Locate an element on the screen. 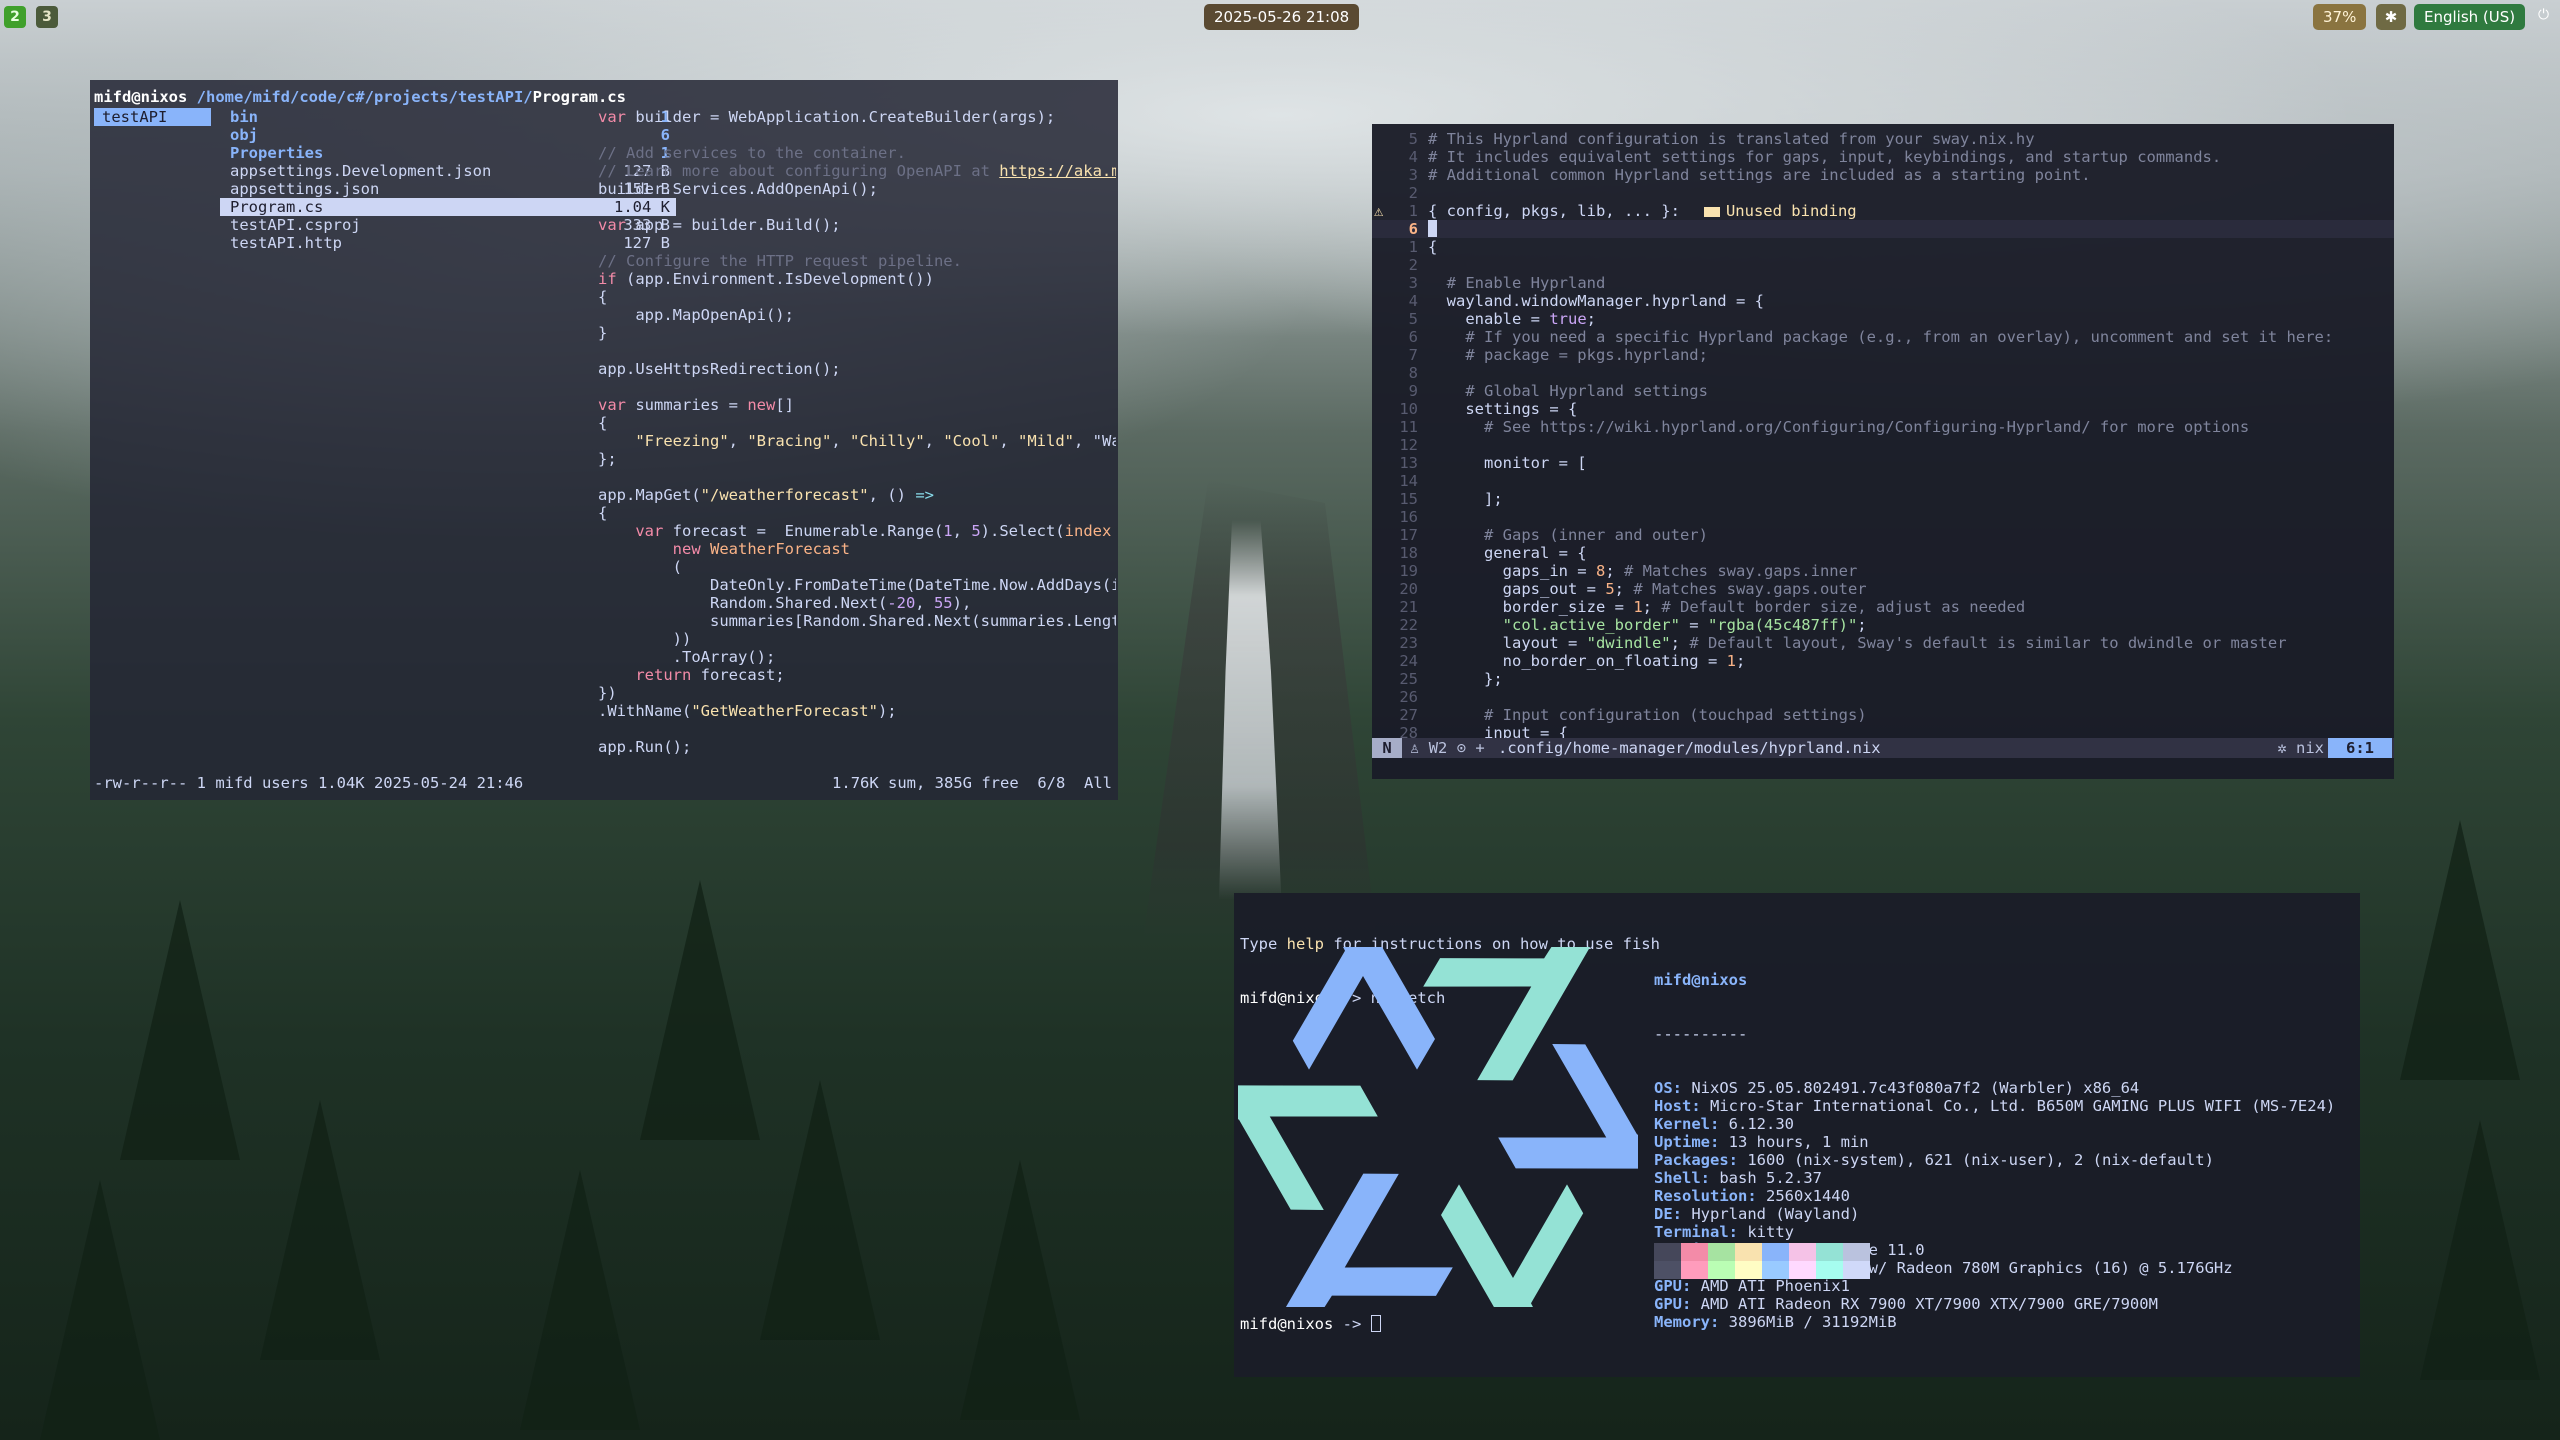  code-line: monitor = [ is located at coordinates (1507, 463).